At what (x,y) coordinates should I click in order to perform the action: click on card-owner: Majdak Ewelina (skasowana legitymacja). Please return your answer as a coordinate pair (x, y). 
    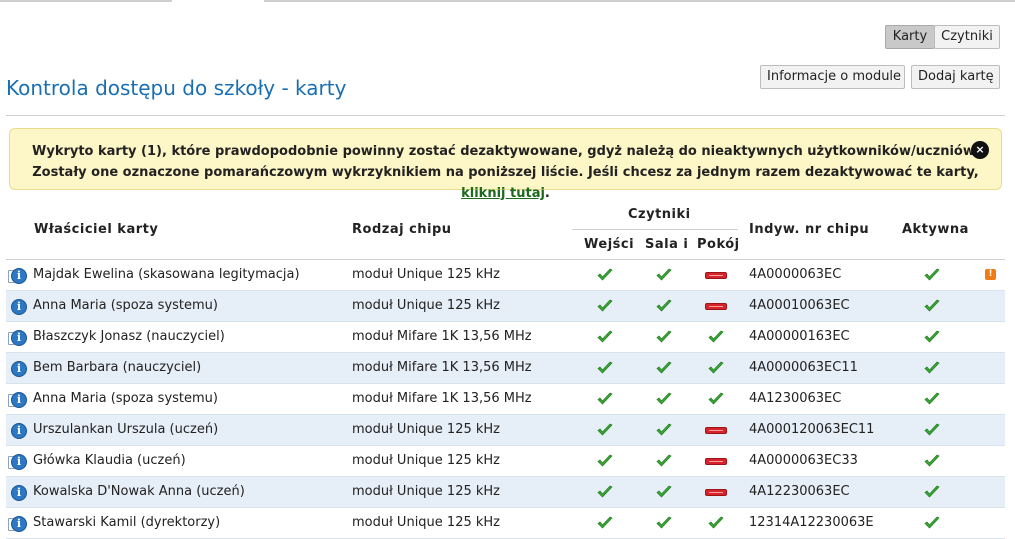
    Looking at the image, I should click on (166, 274).